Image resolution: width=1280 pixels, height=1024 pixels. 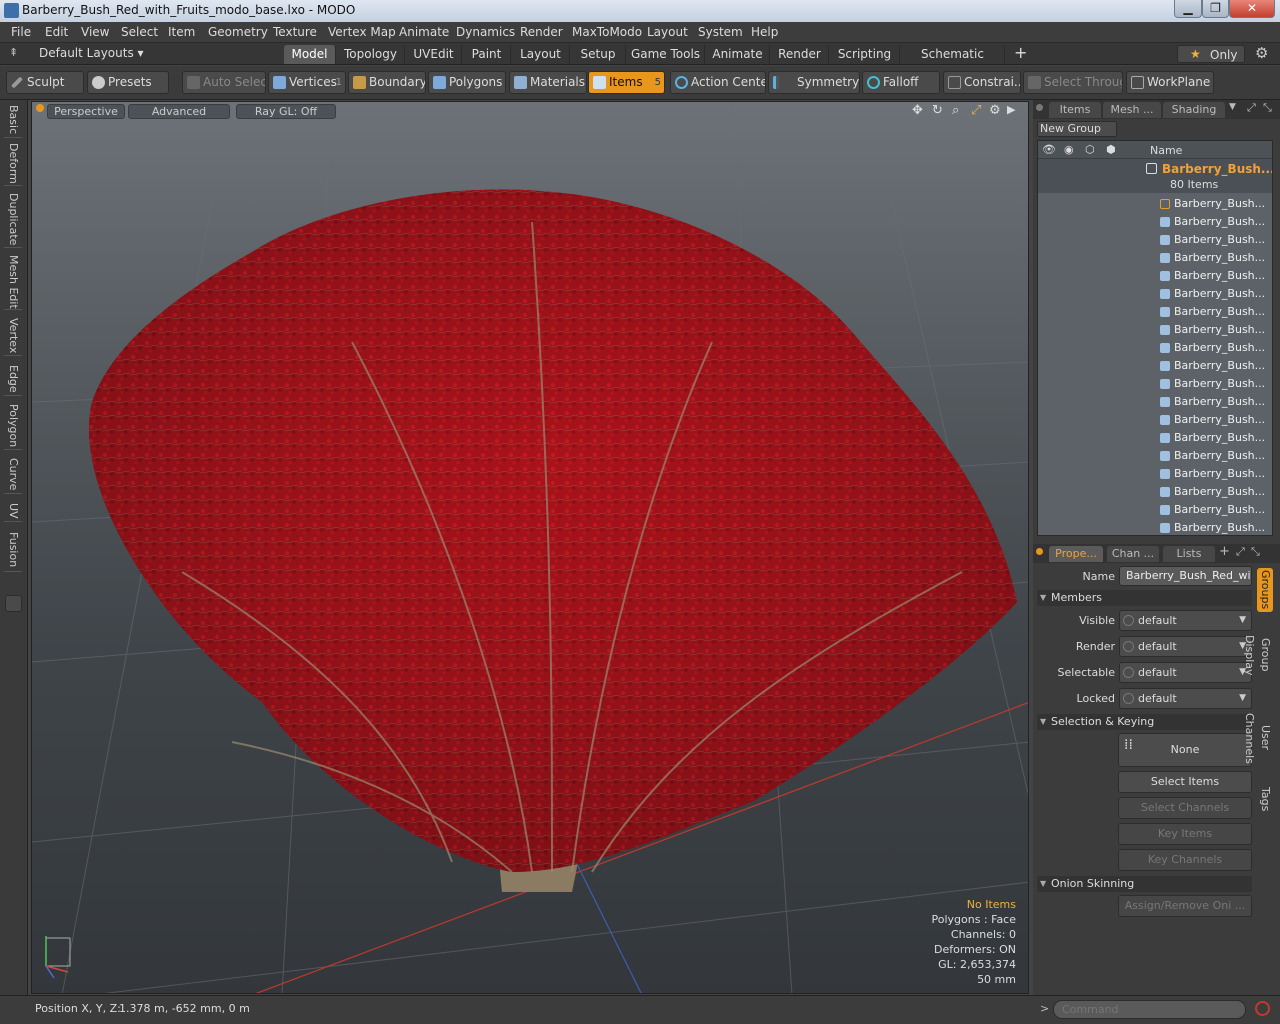 I want to click on key-channels-button: Key Channels, so click(x=1185, y=860).